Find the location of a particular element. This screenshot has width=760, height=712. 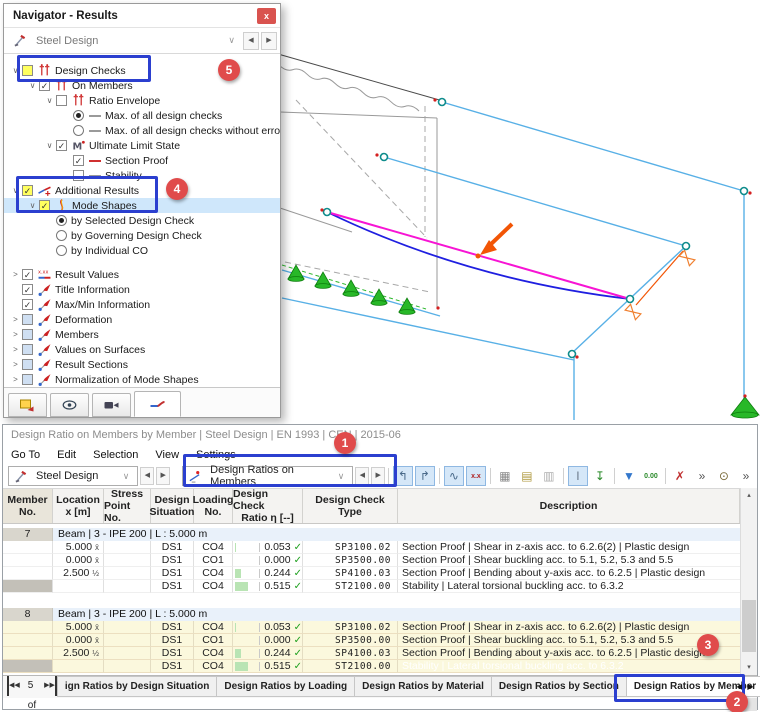

member-group-row: 8 Beam | 3 - IPE 200 | L : 5.000 m is located at coordinates (371, 614).